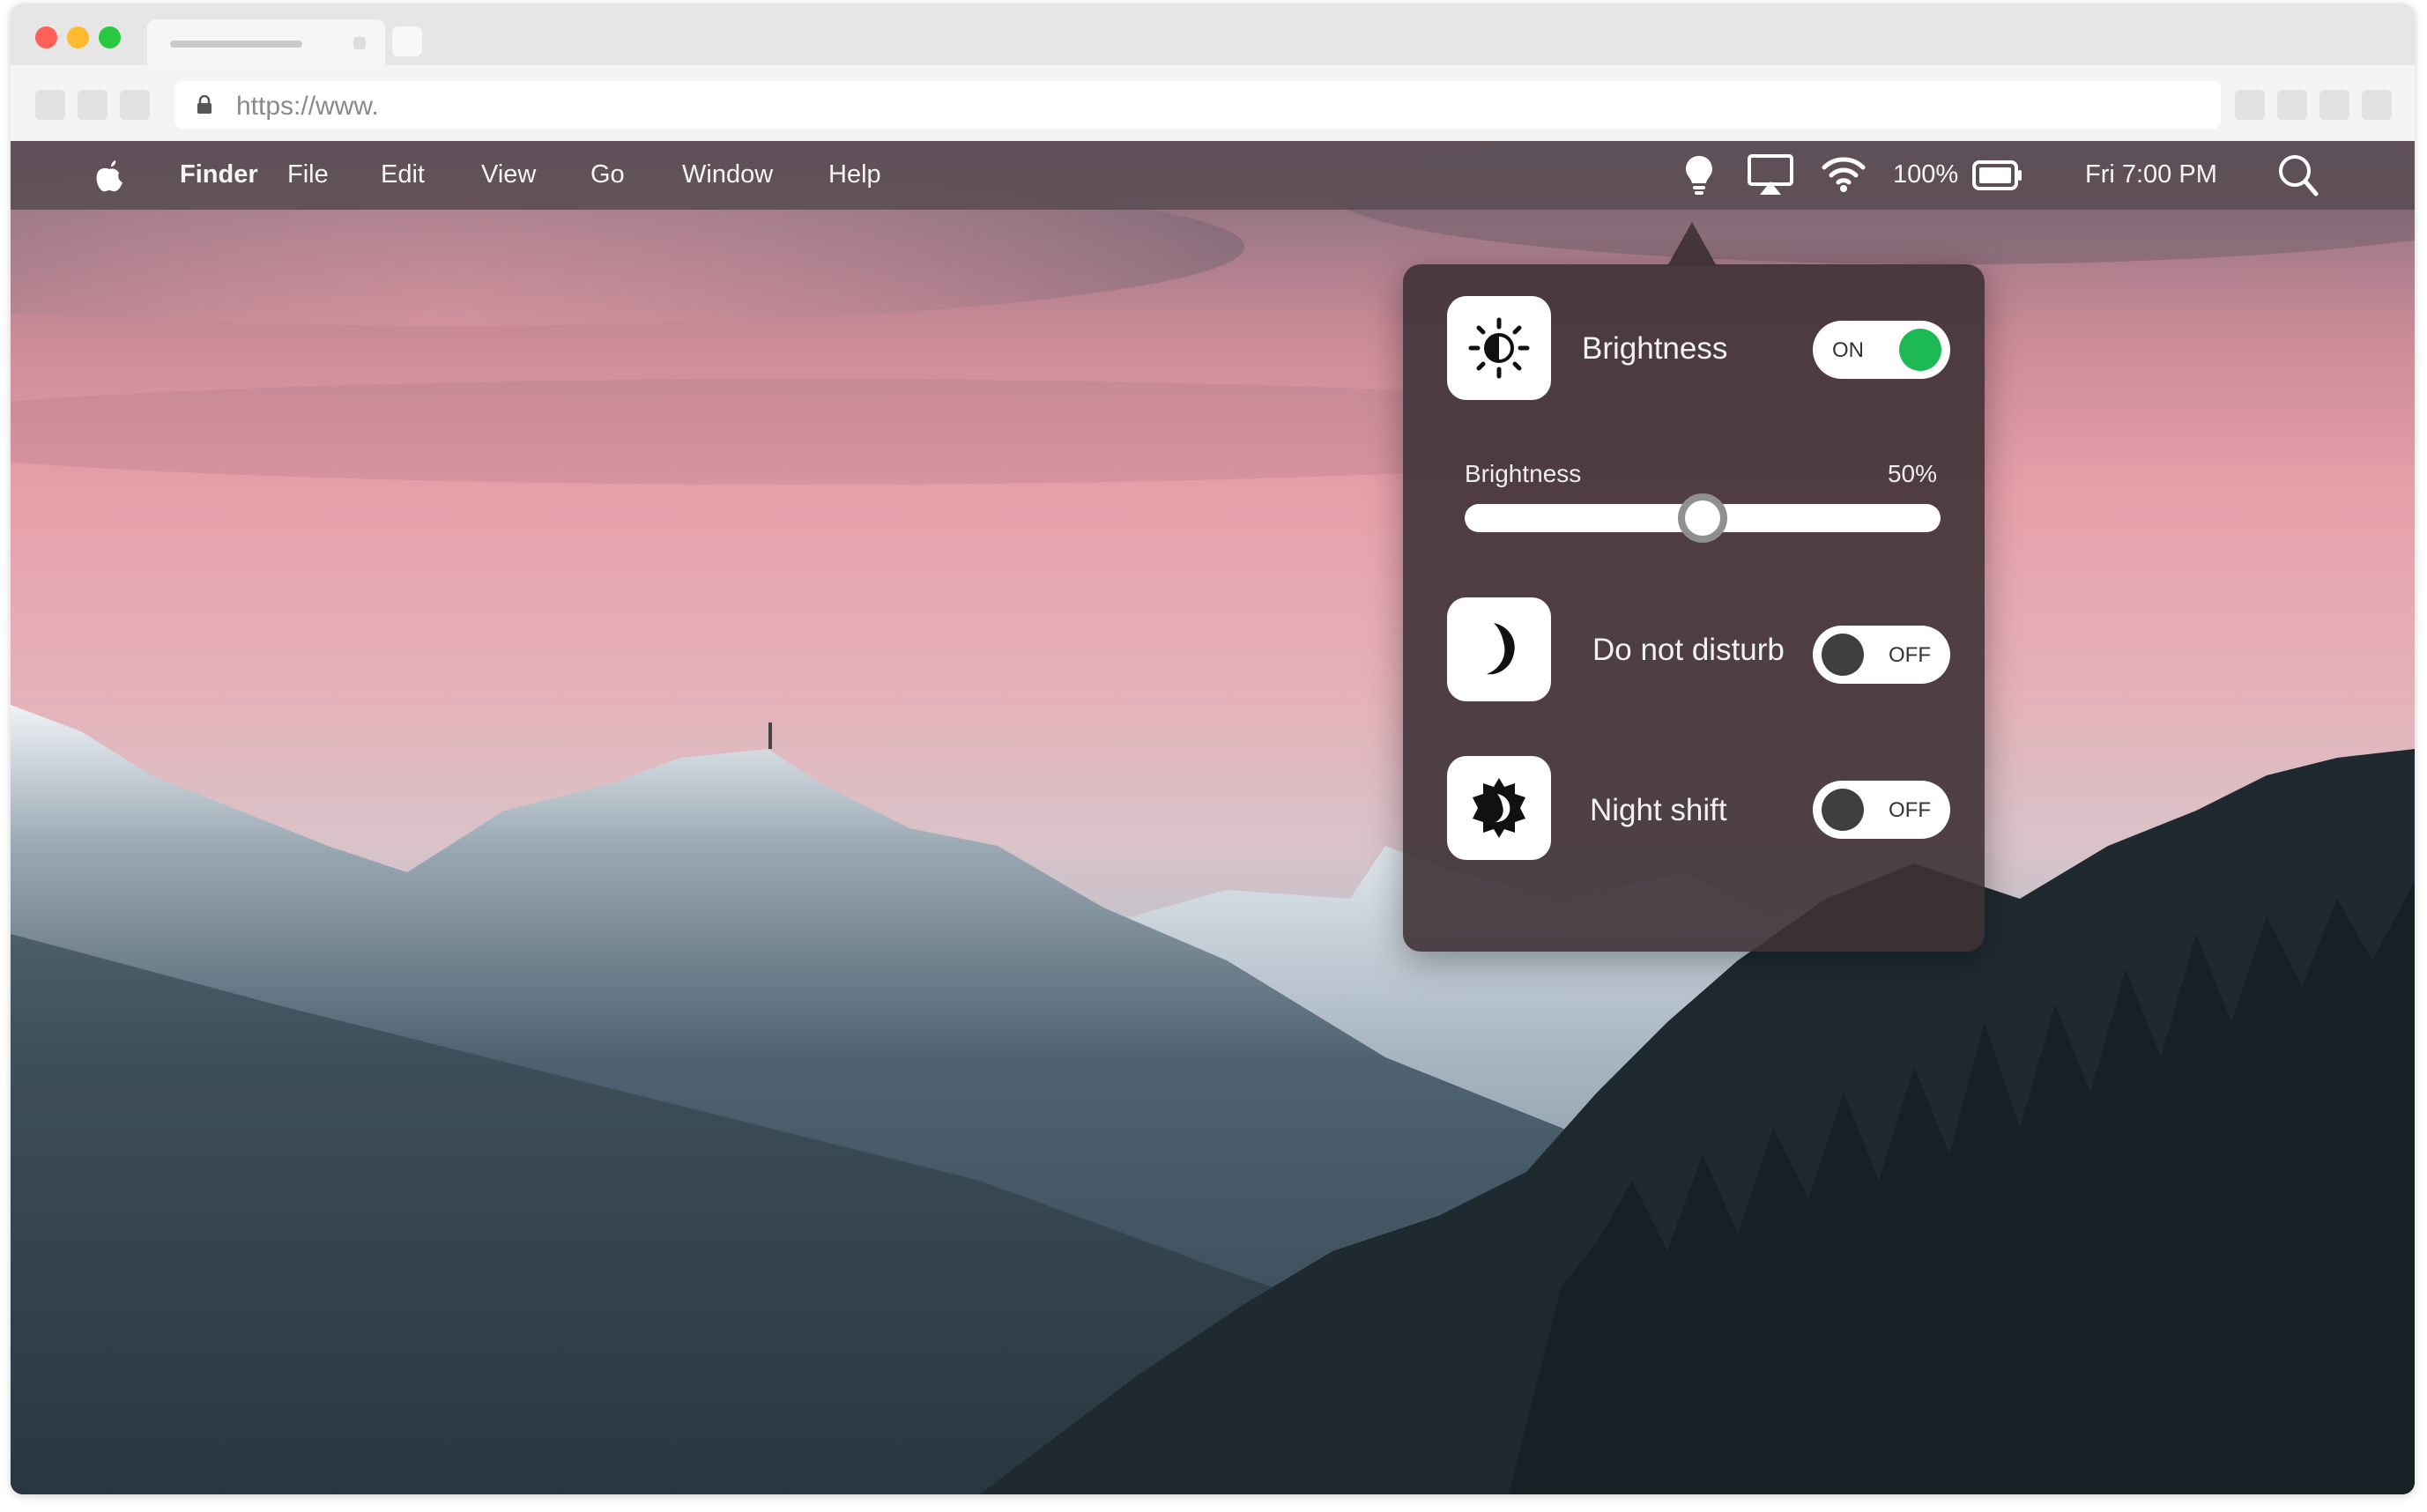 This screenshot has width=2427, height=1512. What do you see at coordinates (407, 41) in the screenshot?
I see `new-tab-button` at bounding box center [407, 41].